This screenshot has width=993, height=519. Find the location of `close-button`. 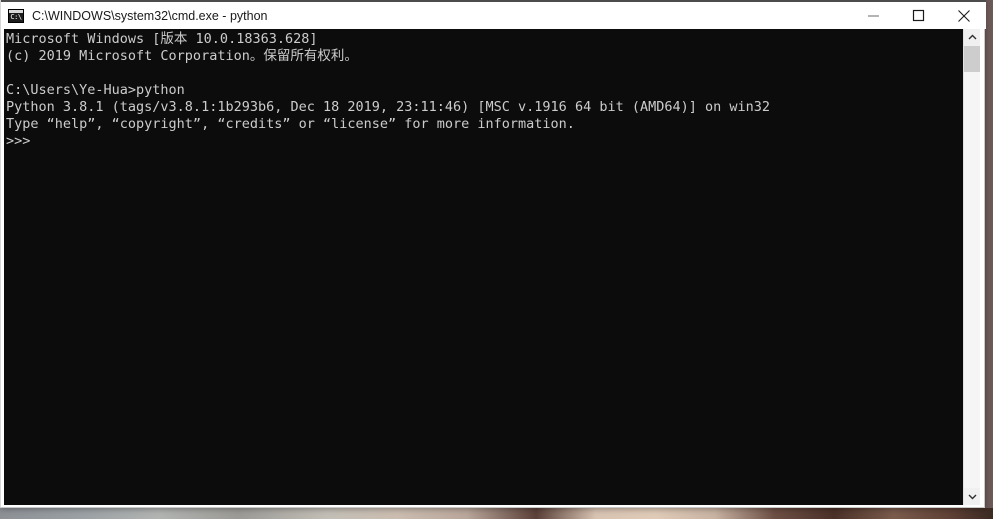

close-button is located at coordinates (963, 15).